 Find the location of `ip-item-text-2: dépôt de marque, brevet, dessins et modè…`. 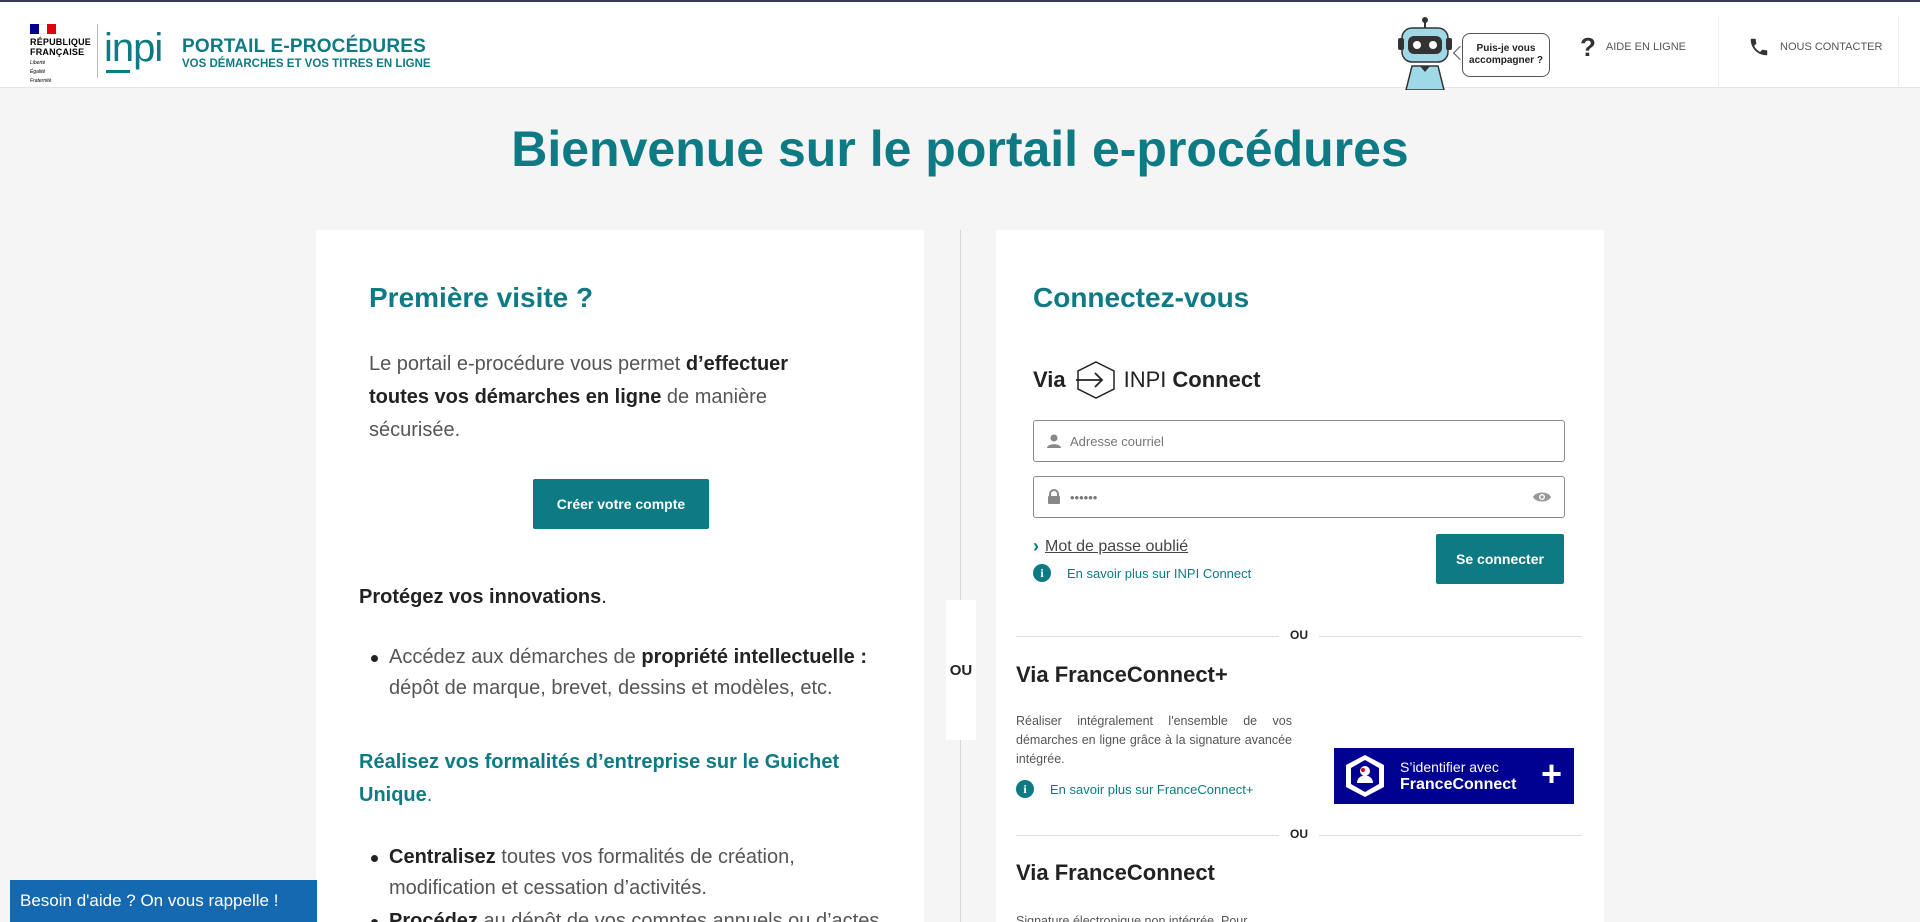

ip-item-text-2: dépôt de marque, brevet, dessins et modè… is located at coordinates (611, 688).